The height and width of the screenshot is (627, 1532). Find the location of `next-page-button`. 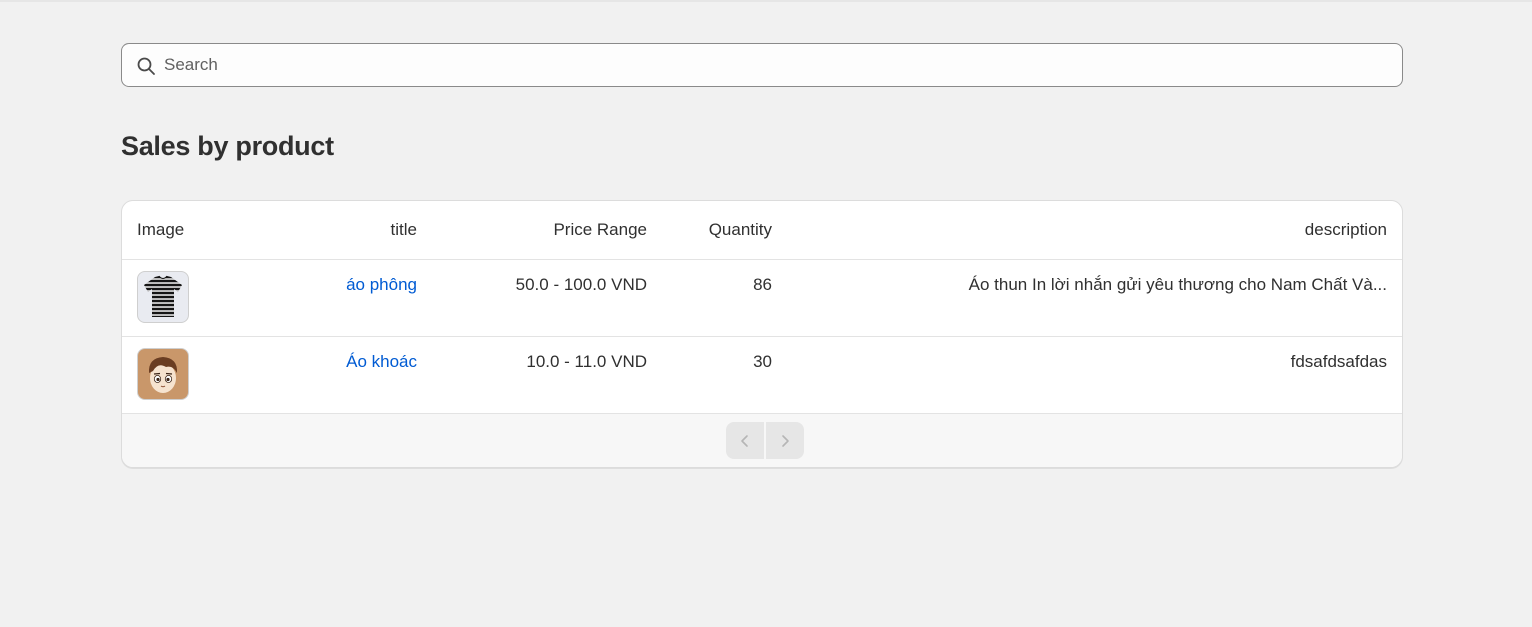

next-page-button is located at coordinates (785, 440).